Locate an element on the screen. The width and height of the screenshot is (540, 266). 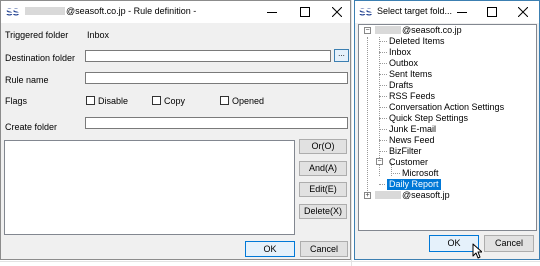
mouse-cursor-icon is located at coordinates (477, 251).